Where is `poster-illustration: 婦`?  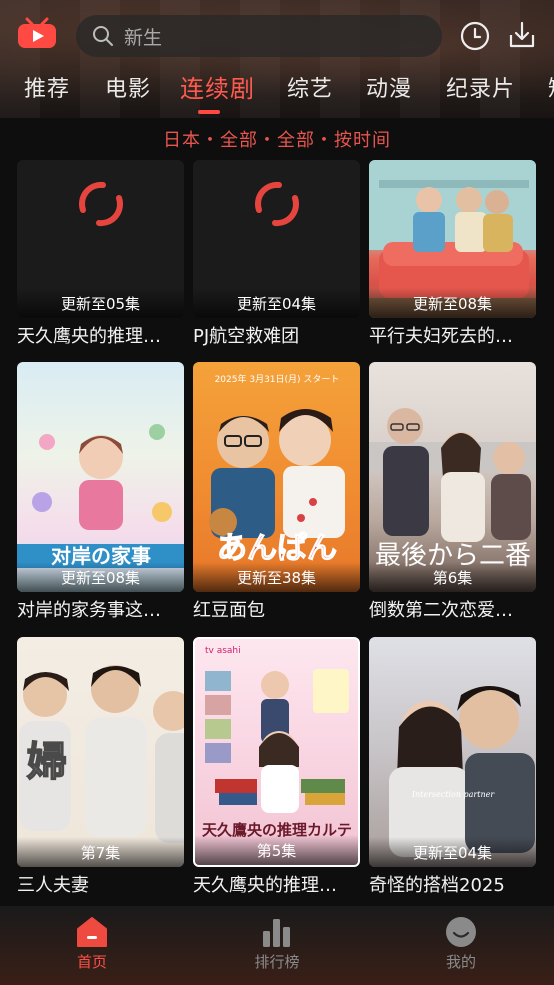 poster-illustration: 婦 is located at coordinates (101, 754).